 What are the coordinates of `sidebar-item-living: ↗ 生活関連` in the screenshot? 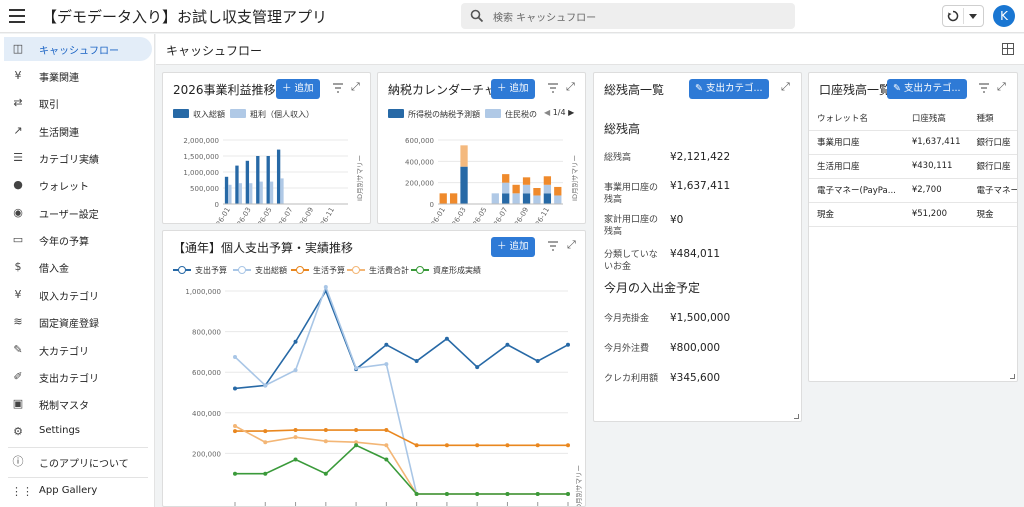 It's located at (78, 131).